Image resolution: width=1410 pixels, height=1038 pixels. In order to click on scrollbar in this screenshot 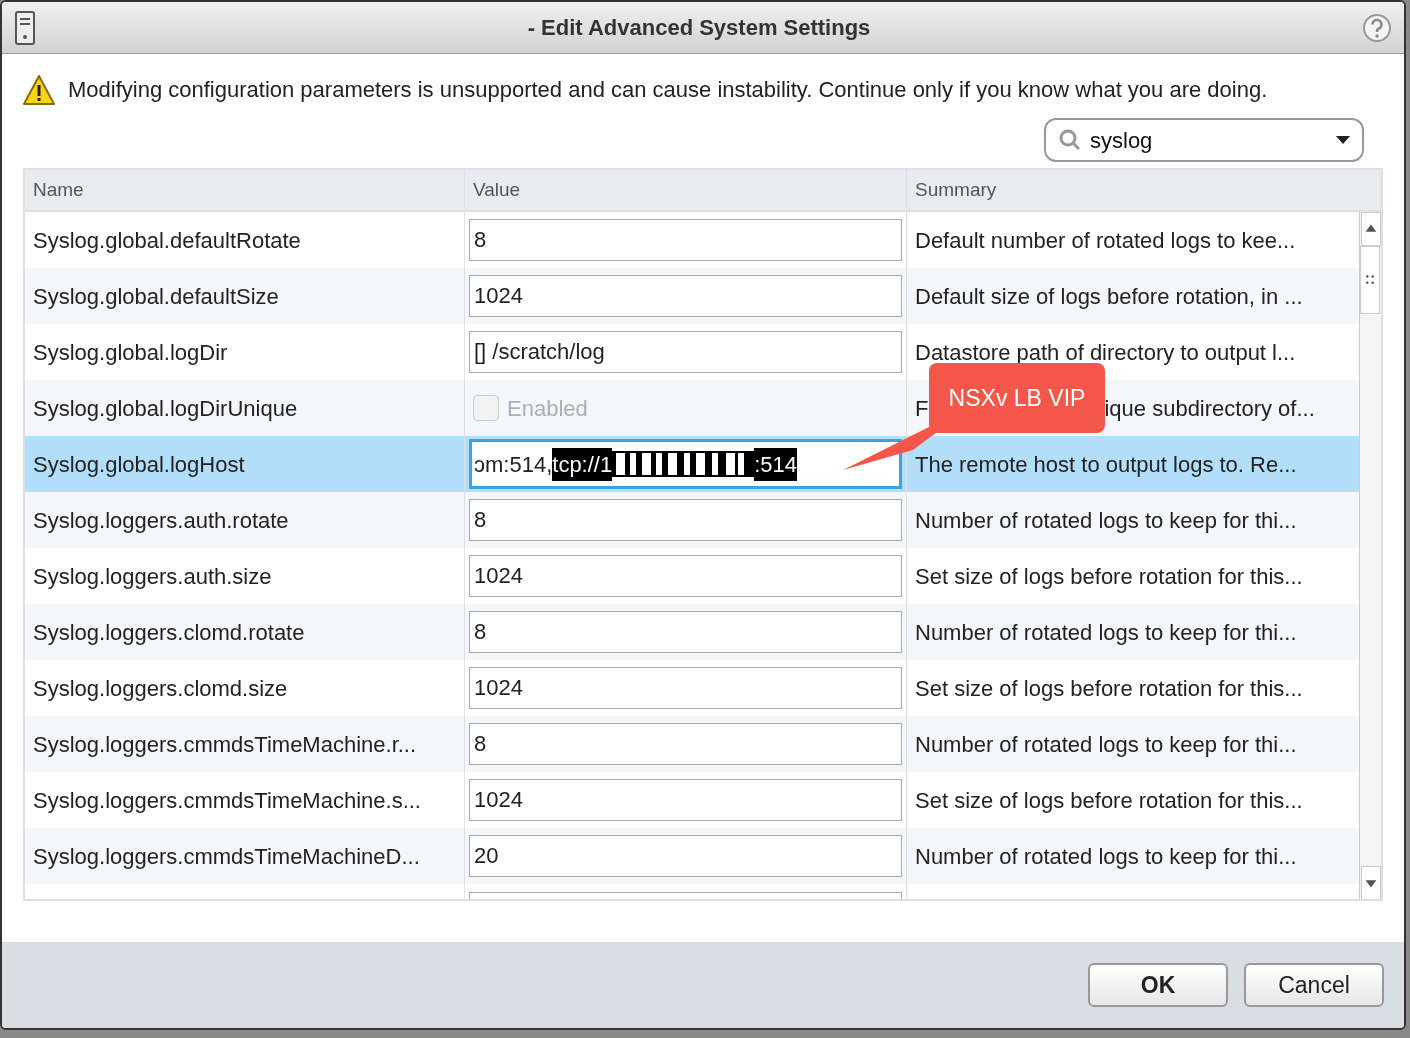, I will do `click(1370, 555)`.